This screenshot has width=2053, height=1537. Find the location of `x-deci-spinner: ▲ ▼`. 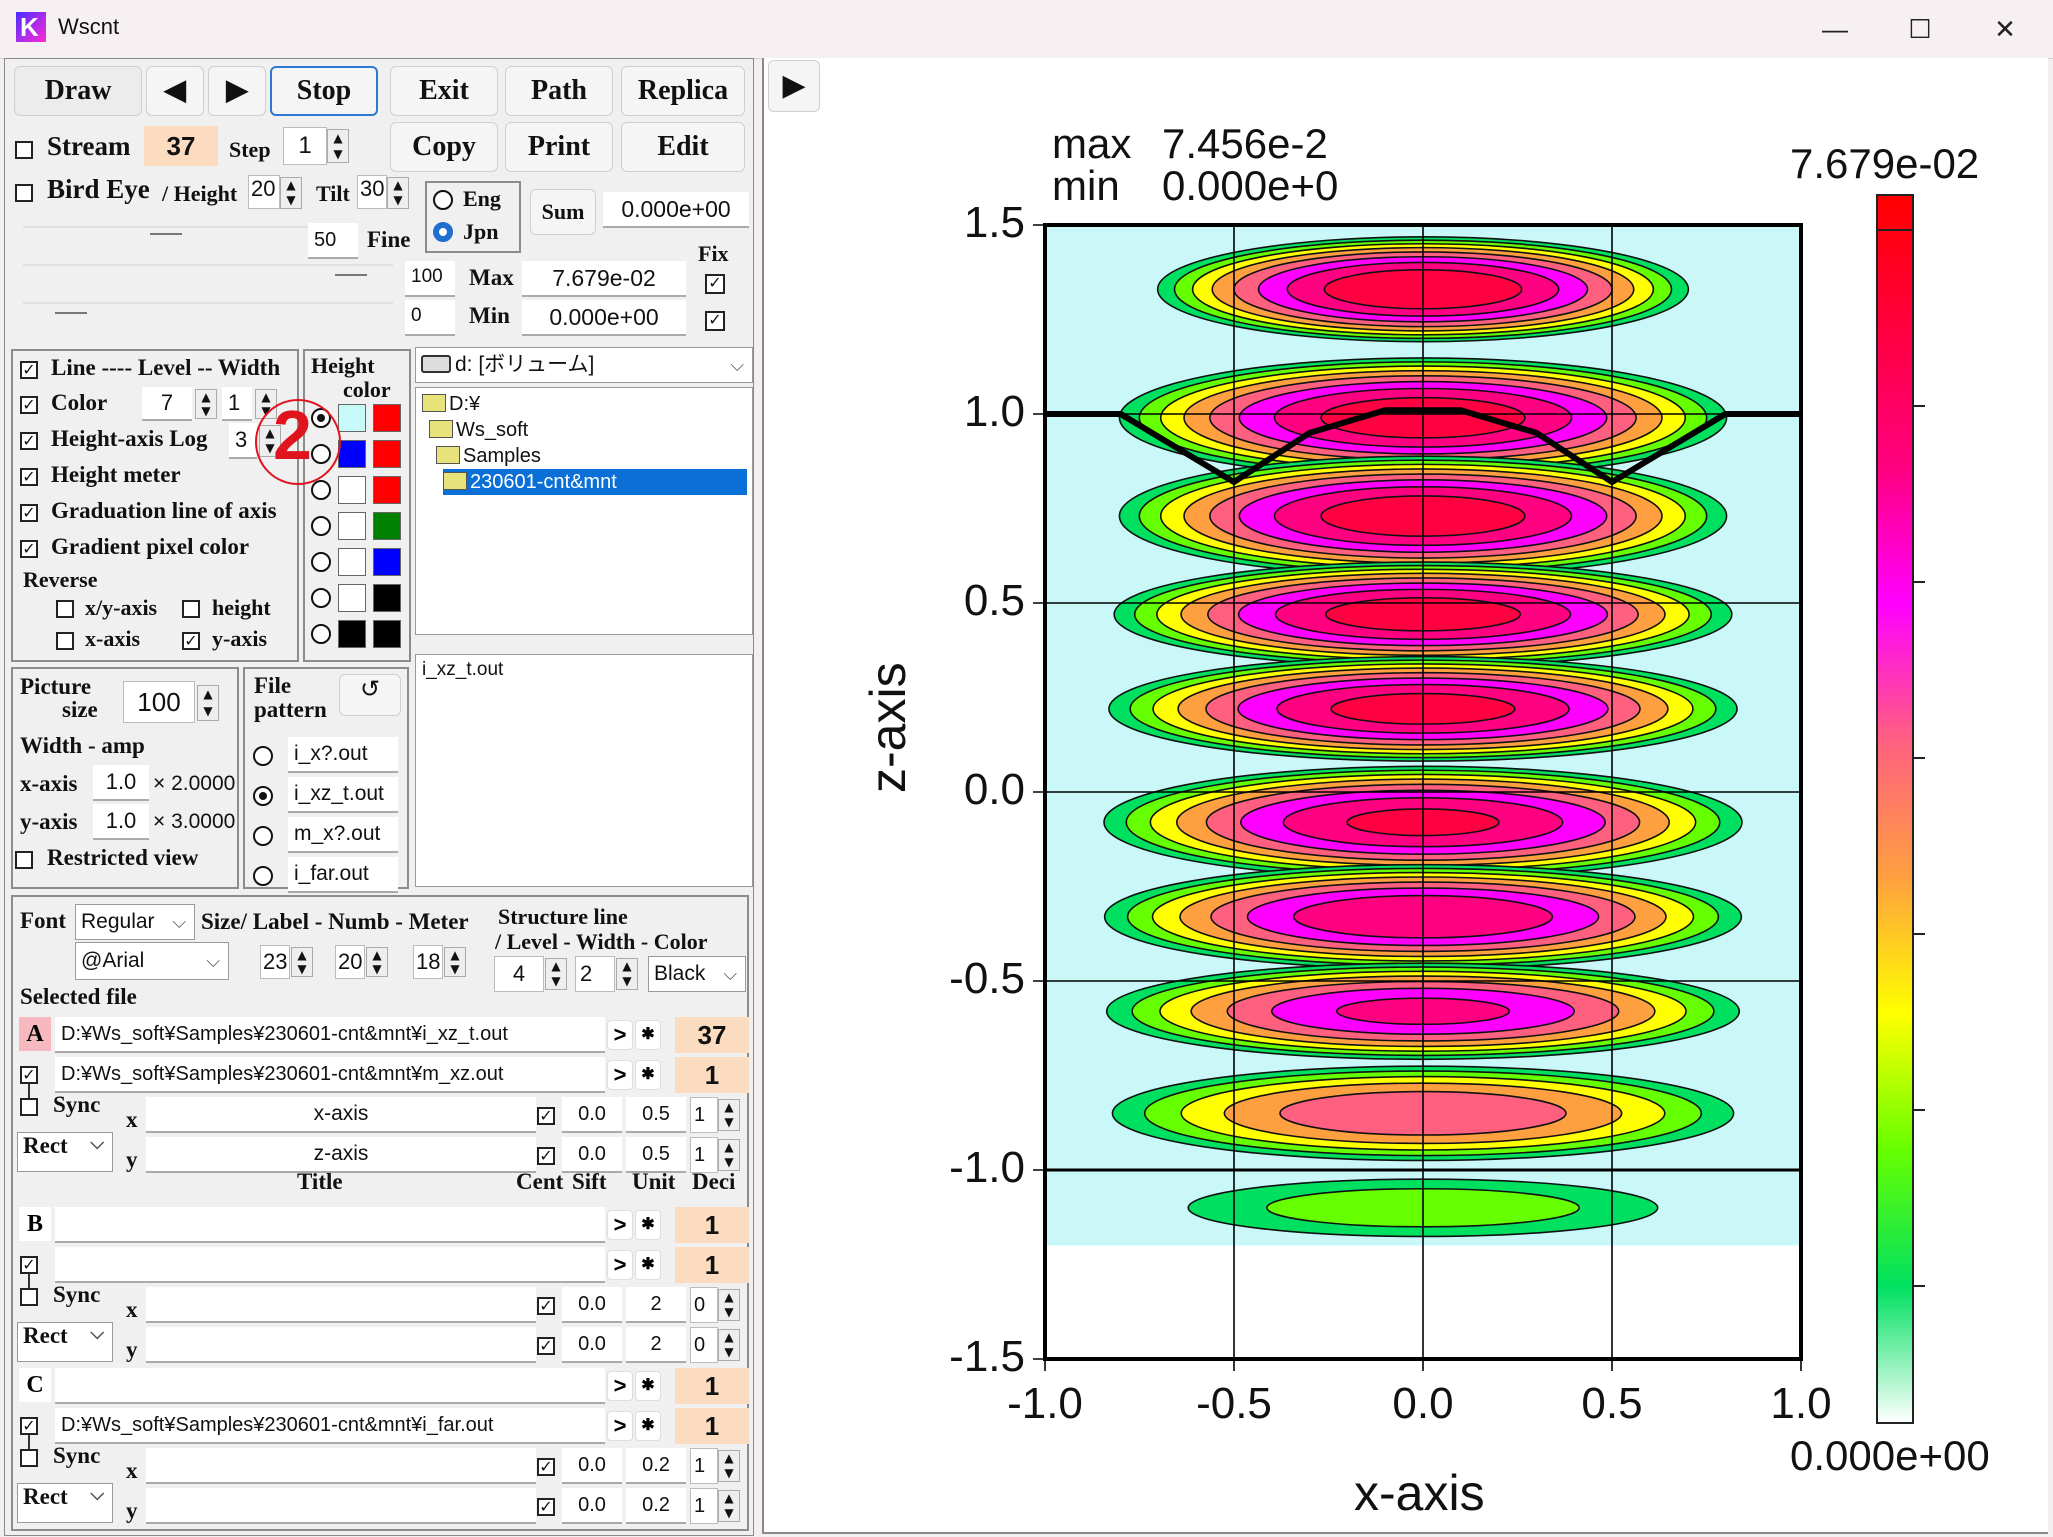

x-deci-spinner: ▲ ▼ is located at coordinates (729, 1466).